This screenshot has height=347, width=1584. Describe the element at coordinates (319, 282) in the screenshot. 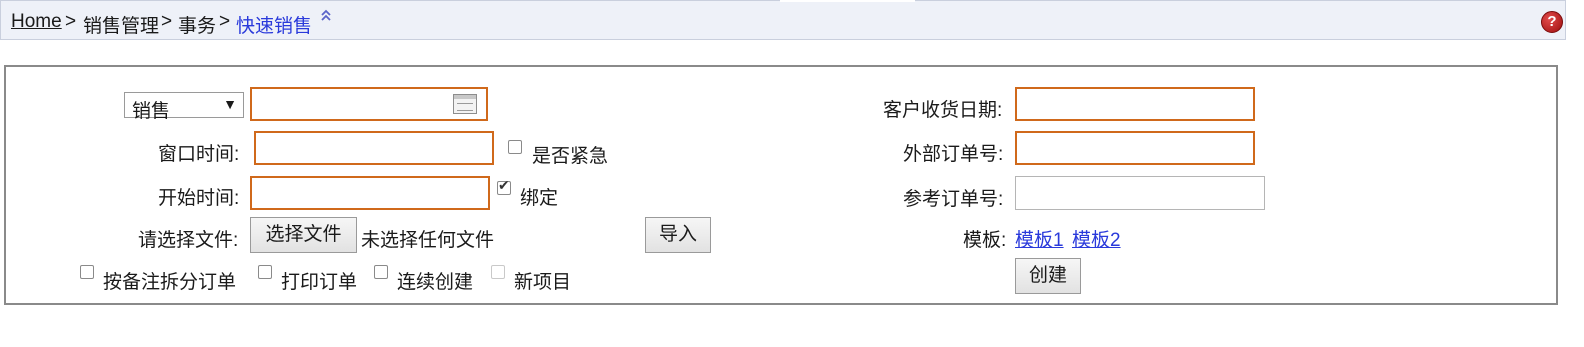

I see `print-order-label: 打印订单` at that location.